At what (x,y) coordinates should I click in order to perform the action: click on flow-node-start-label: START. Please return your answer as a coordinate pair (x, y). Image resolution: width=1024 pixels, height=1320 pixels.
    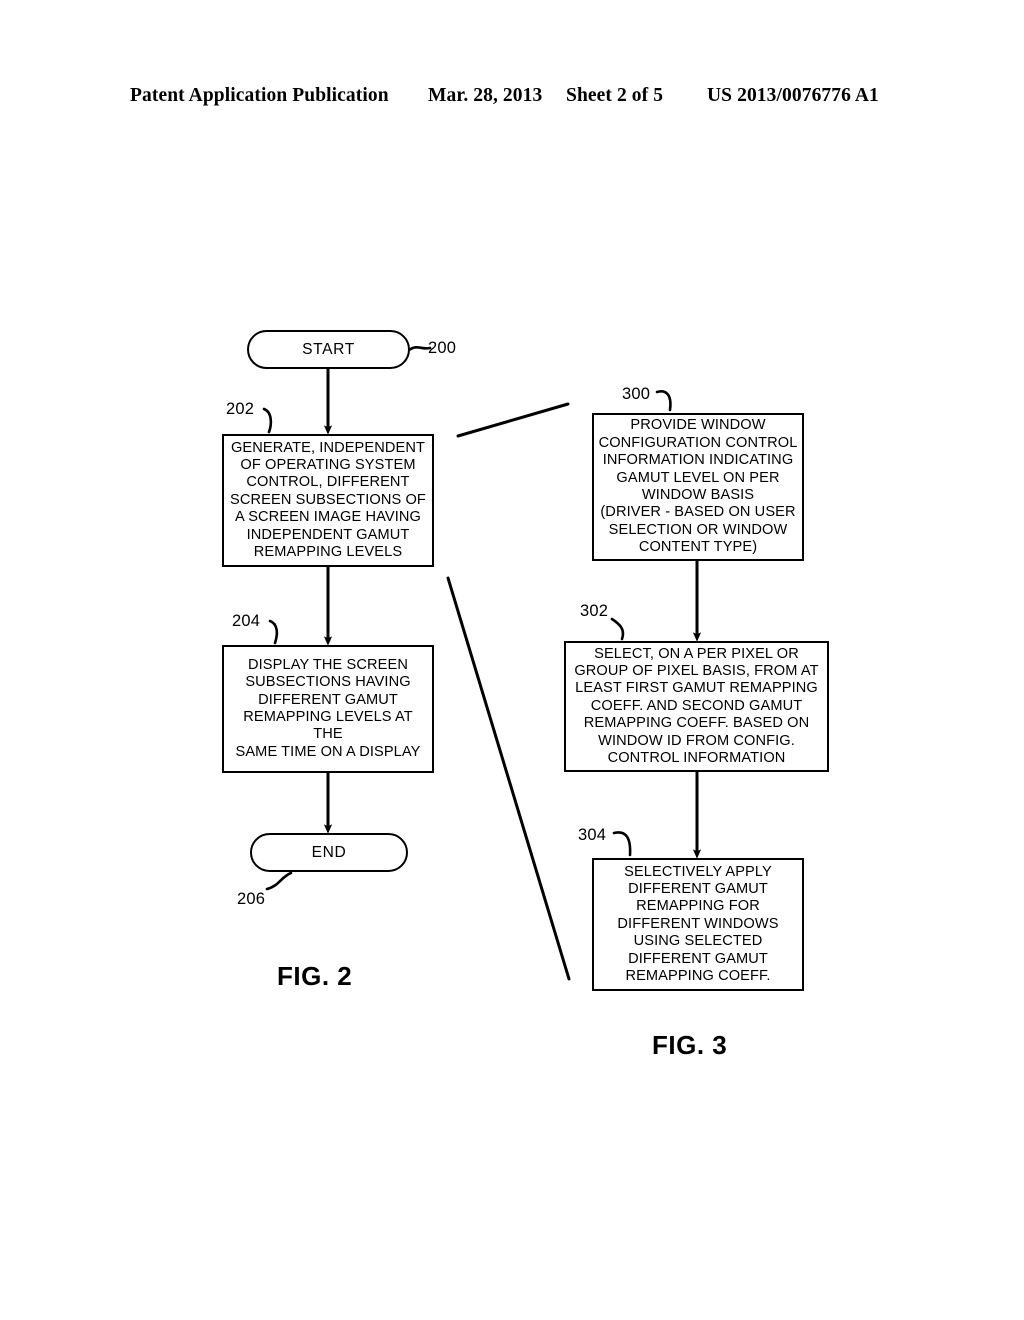
    Looking at the image, I should click on (328, 349).